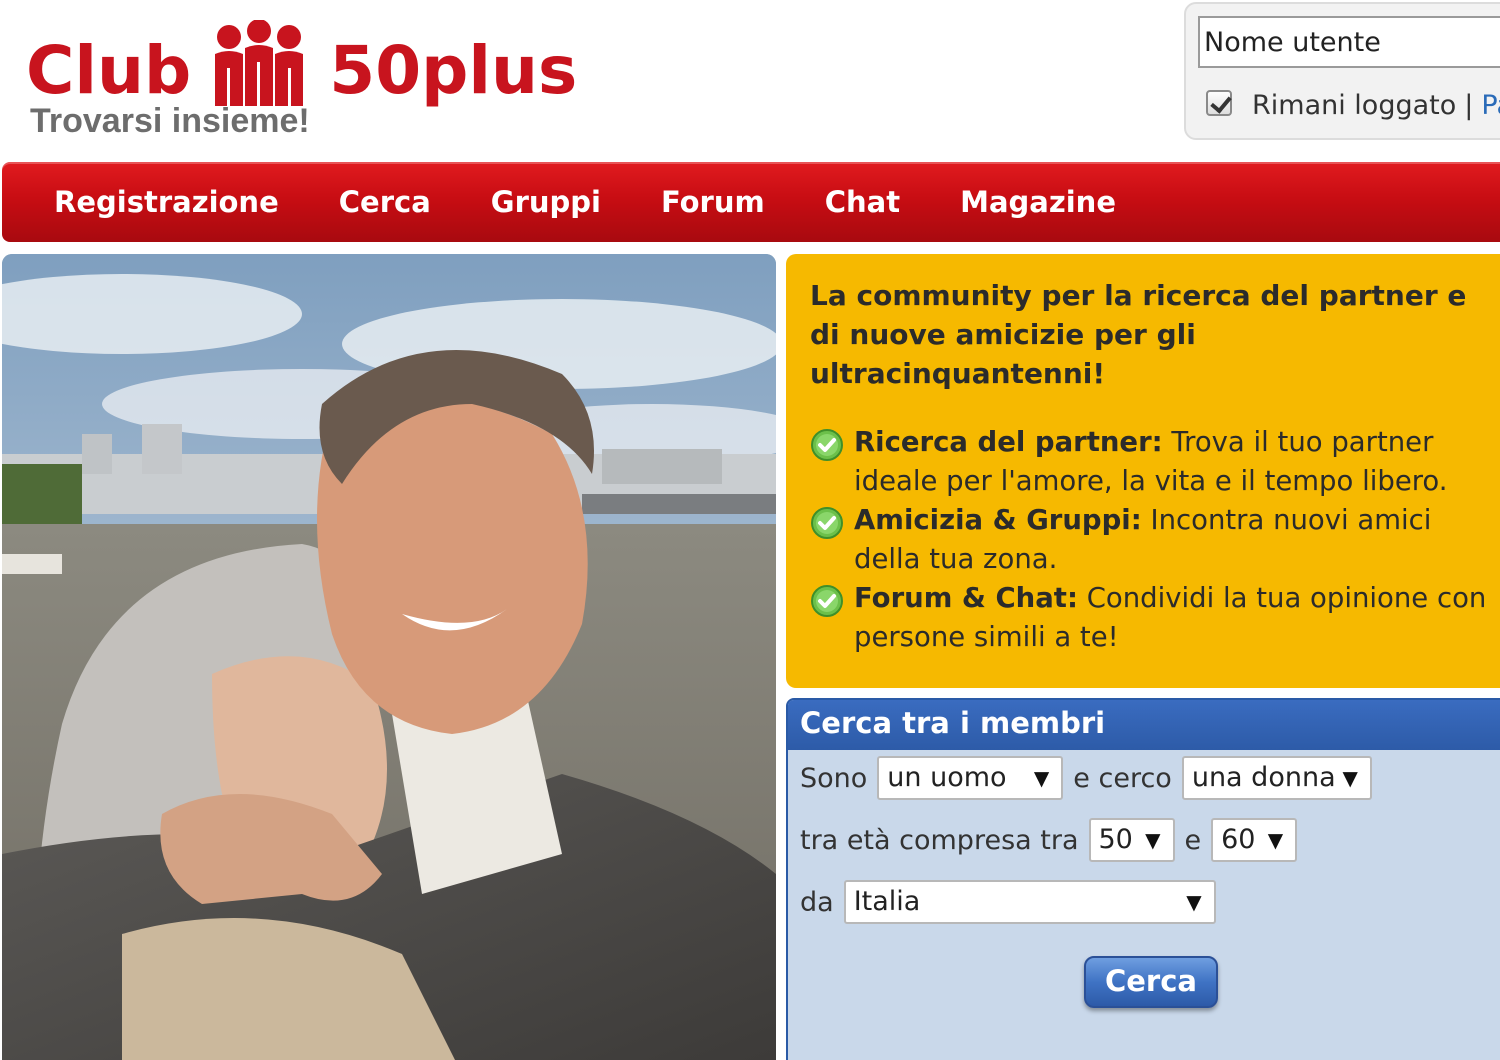 Image resolution: width=1500 pixels, height=1060 pixels. I want to click on seeking-value: una donna, so click(1263, 777).